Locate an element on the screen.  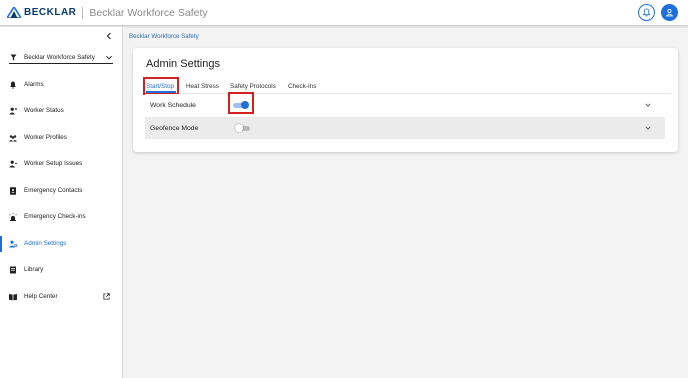
tab-label: Heat Stress is located at coordinates (202, 86).